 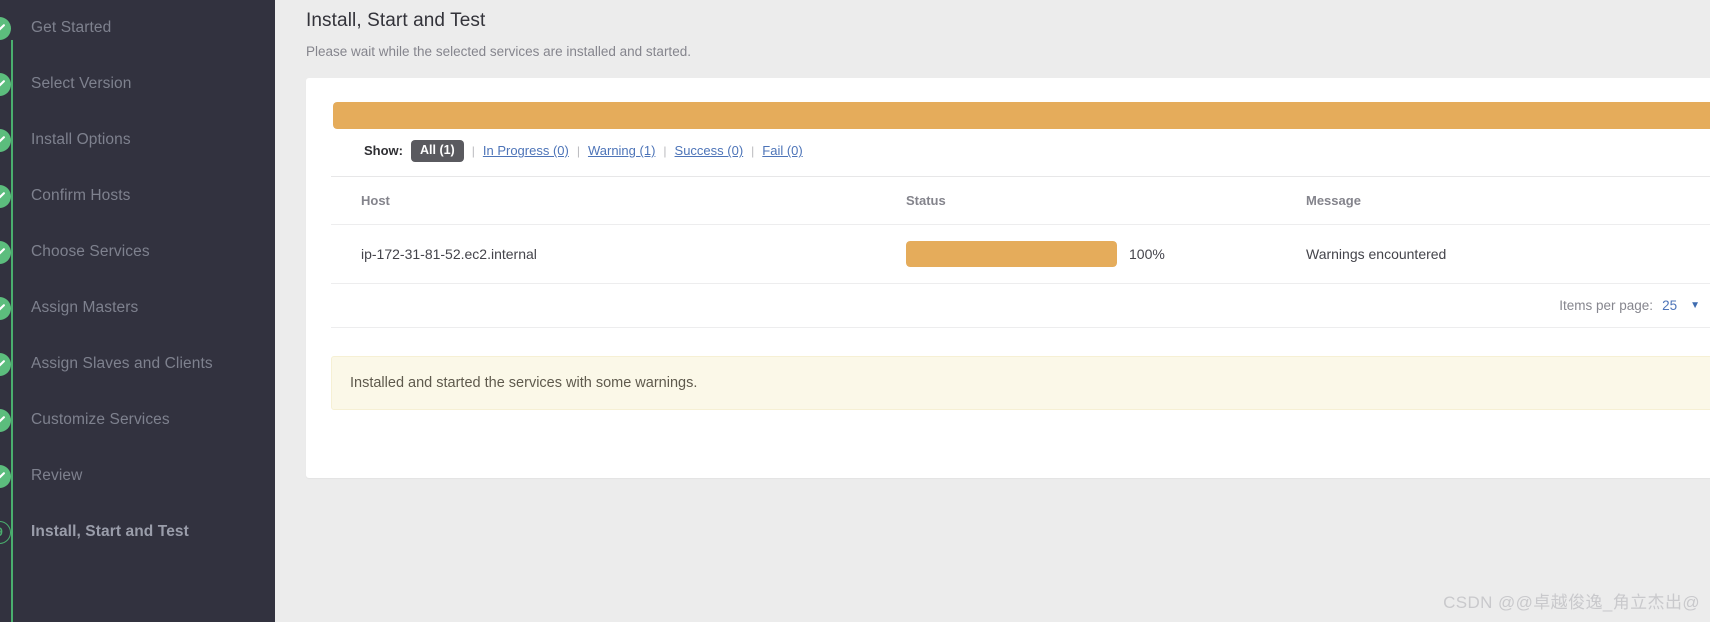 What do you see at coordinates (1606, 305) in the screenshot?
I see `items-per-page-label: Items per page:` at bounding box center [1606, 305].